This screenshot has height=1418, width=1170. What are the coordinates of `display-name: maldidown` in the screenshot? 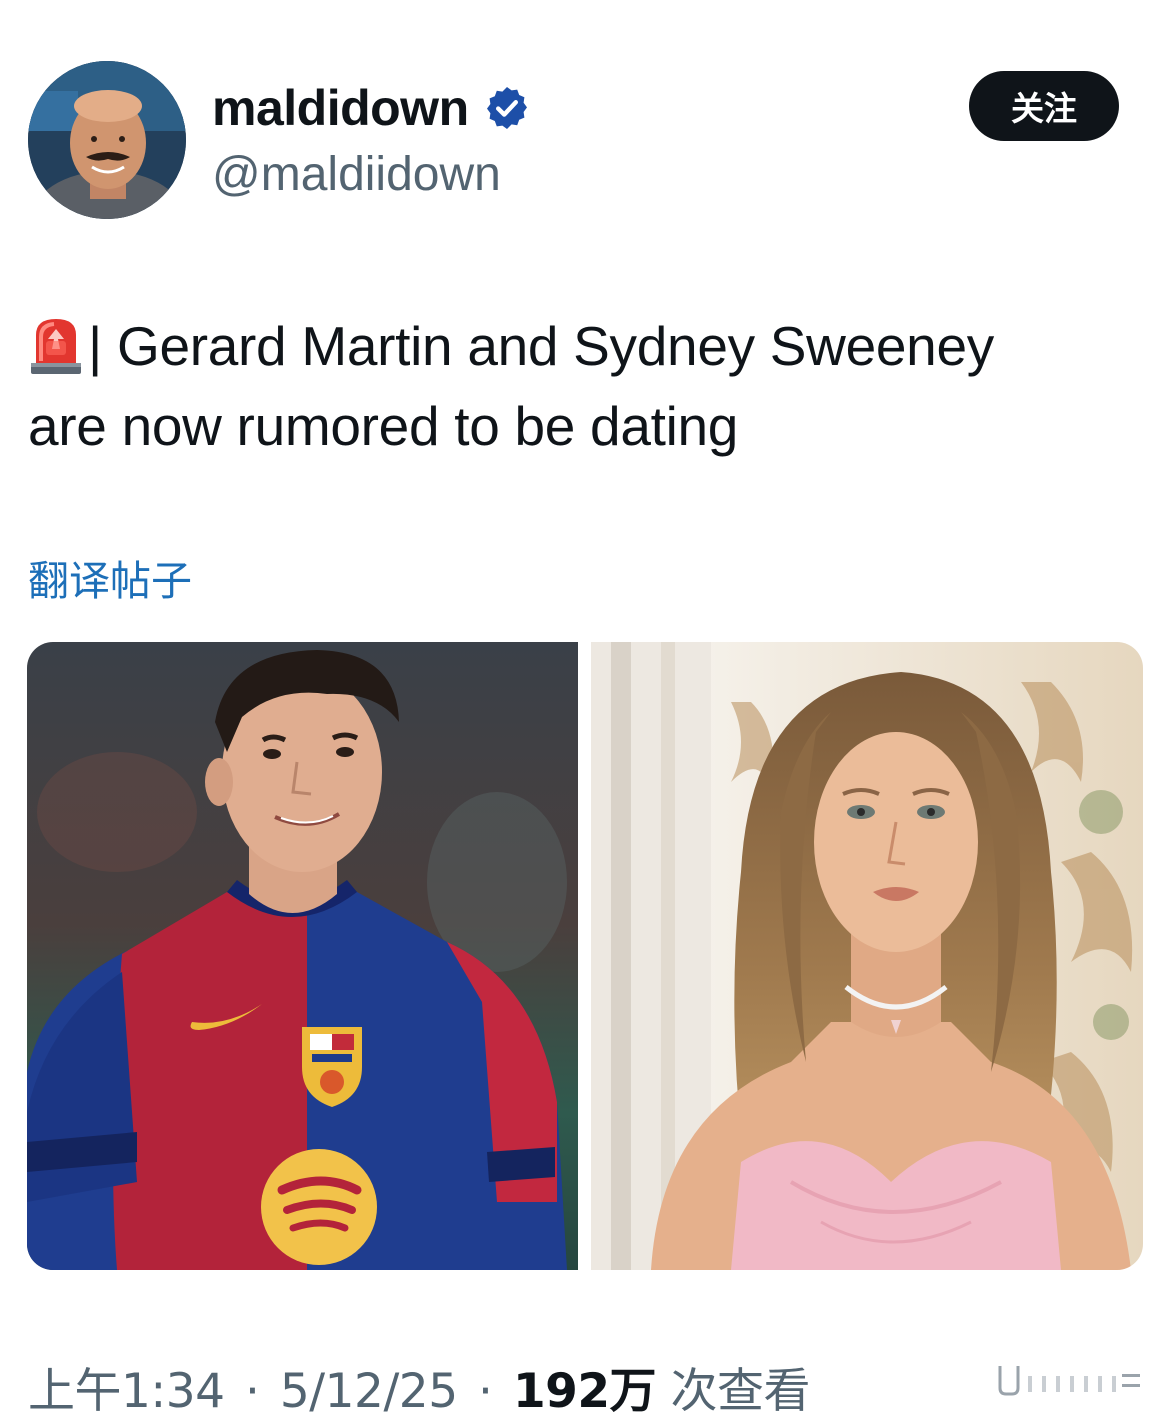 It's located at (340, 108).